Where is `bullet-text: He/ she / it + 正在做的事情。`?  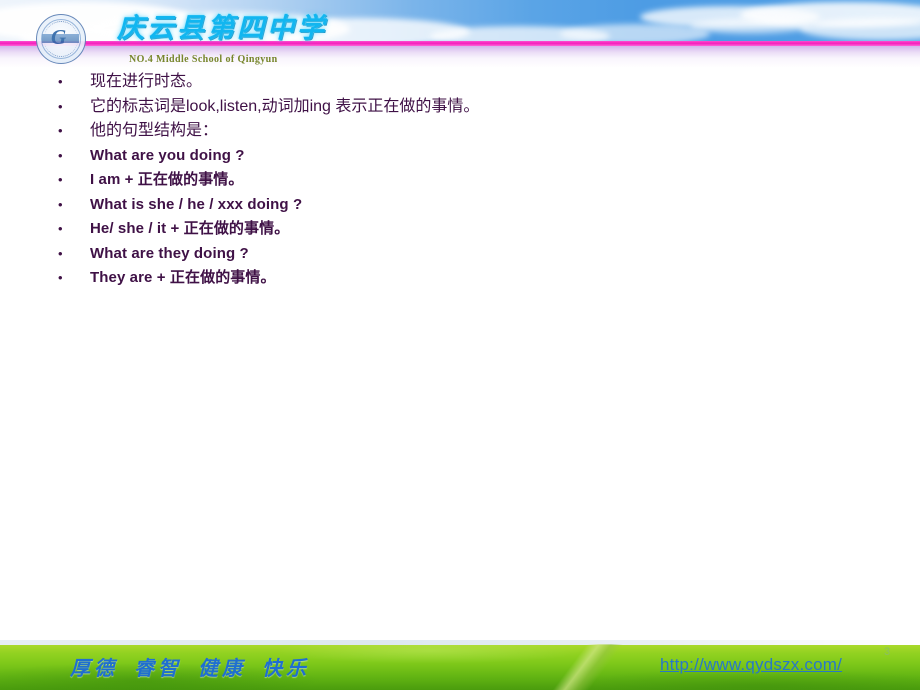 bullet-text: He/ she / it + 正在做的事情。 is located at coordinates (190, 228).